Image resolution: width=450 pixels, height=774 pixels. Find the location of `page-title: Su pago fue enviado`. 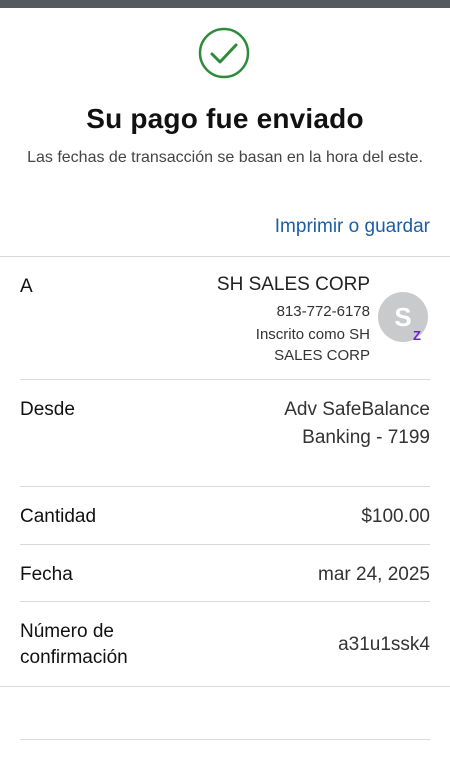

page-title: Su pago fue enviado is located at coordinates (225, 118).